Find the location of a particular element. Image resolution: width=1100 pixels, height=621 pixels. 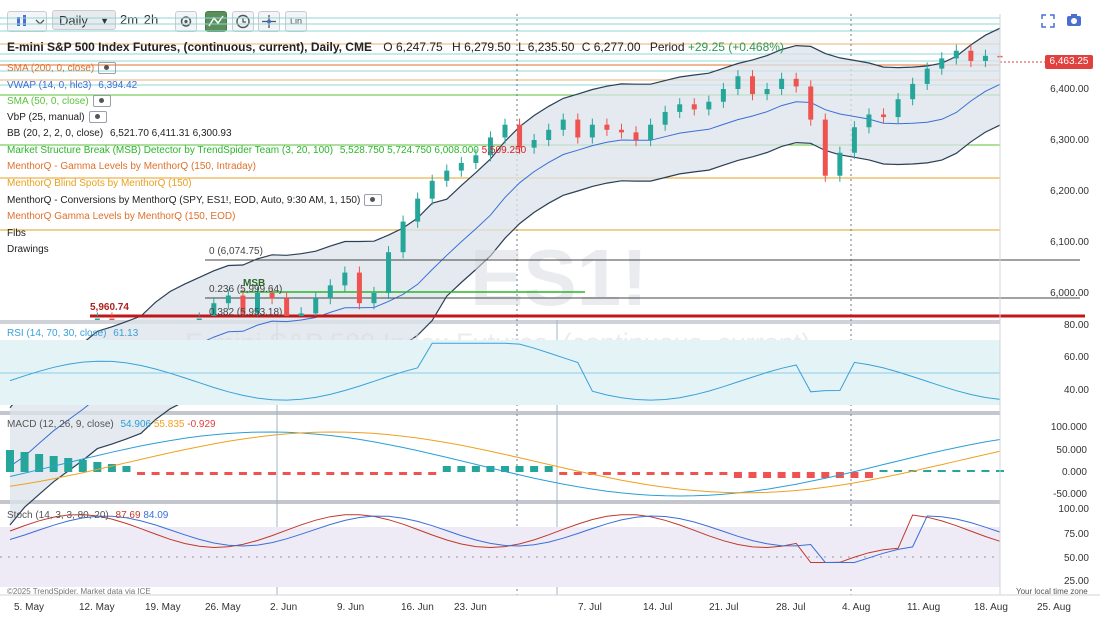

legend-msb-value: 5,528.750 5,724.750 6,008.000 is located at coordinates (409, 150).